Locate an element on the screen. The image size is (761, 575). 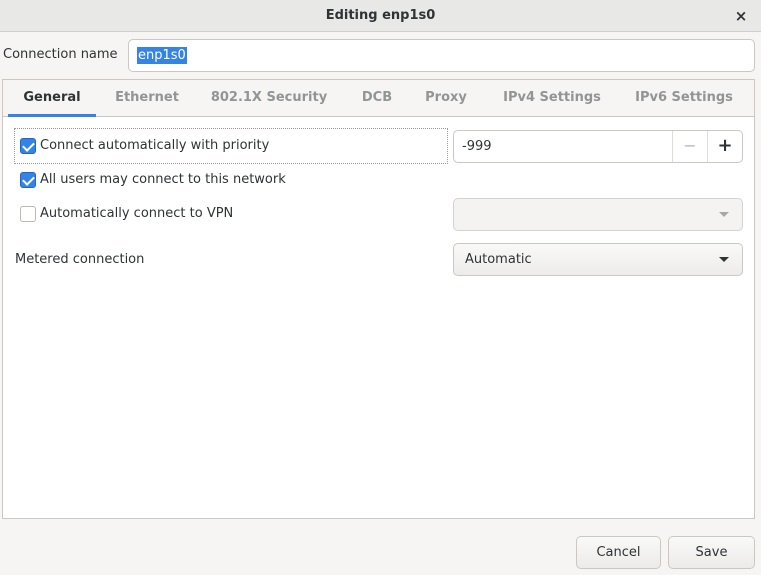
connection-name-value: enp1s0 is located at coordinates (162, 55).